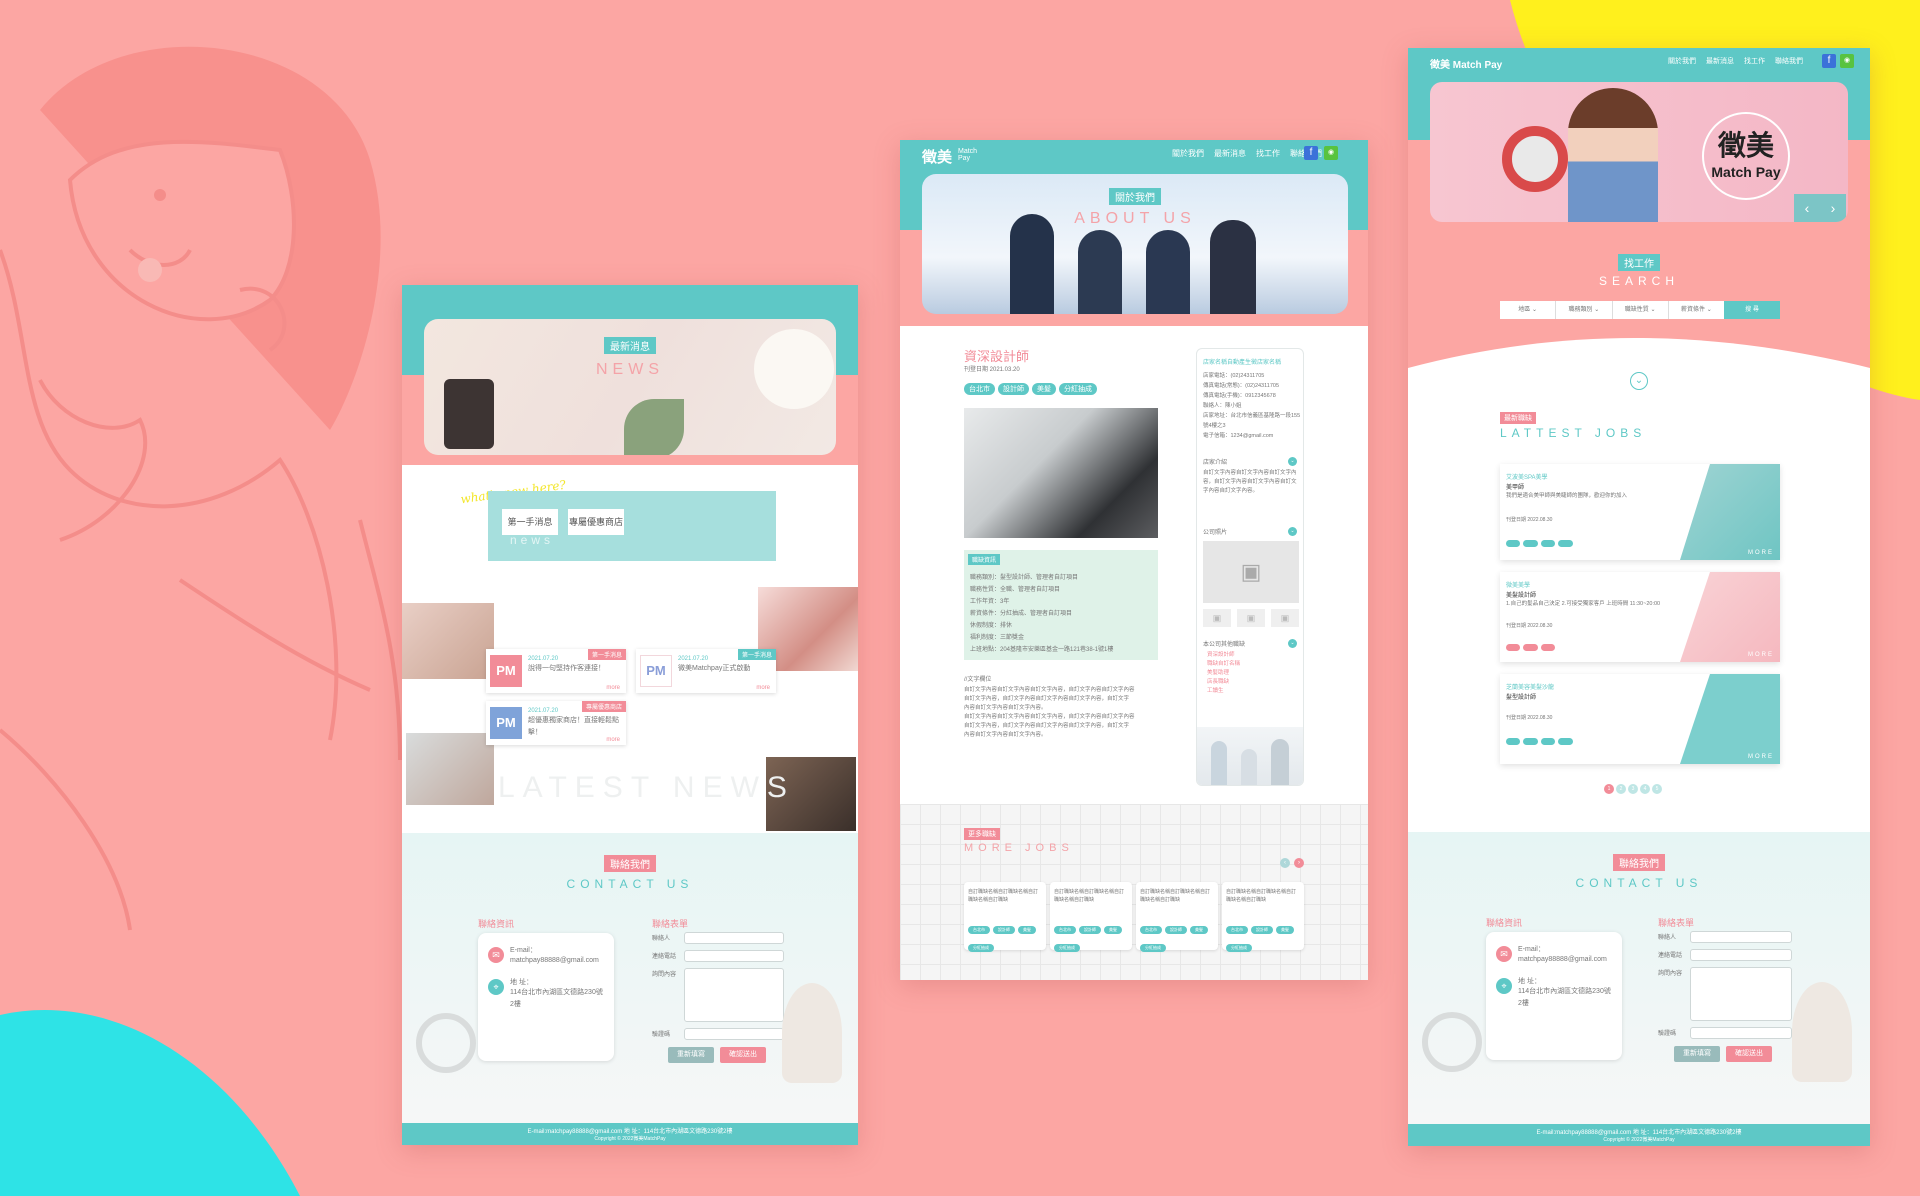  Describe the element at coordinates (756, 654) in the screenshot. I see `news-card-tag: 第一手消息` at that location.